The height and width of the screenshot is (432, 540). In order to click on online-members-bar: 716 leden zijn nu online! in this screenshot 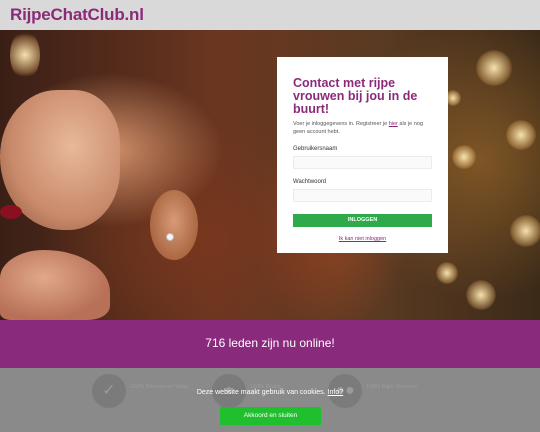, I will do `click(270, 344)`.